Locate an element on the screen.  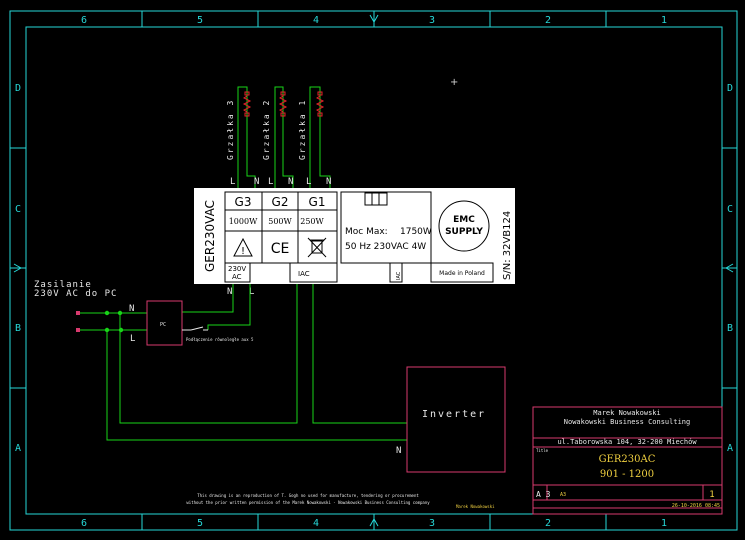
cursor-plus: + is located at coordinates (454, 82).